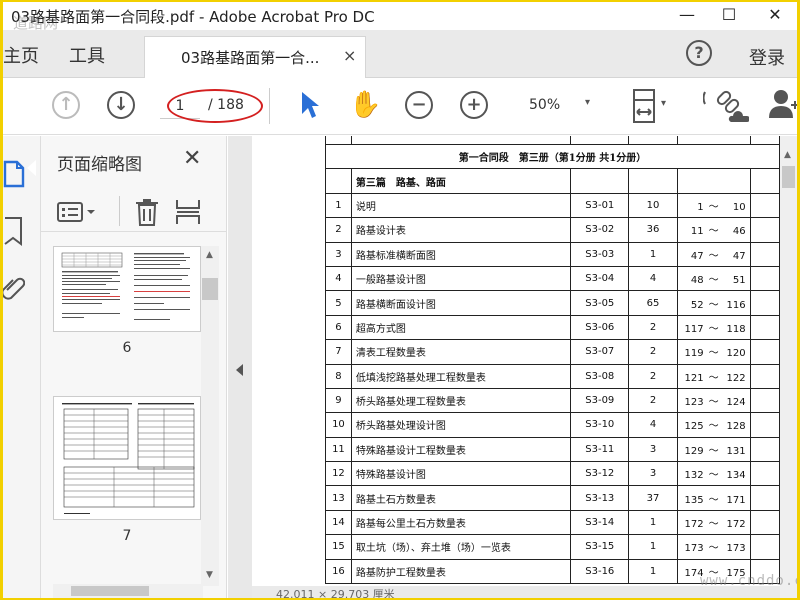  Describe the element at coordinates (644, 106) in the screenshot. I see `page-fit-icon` at that location.